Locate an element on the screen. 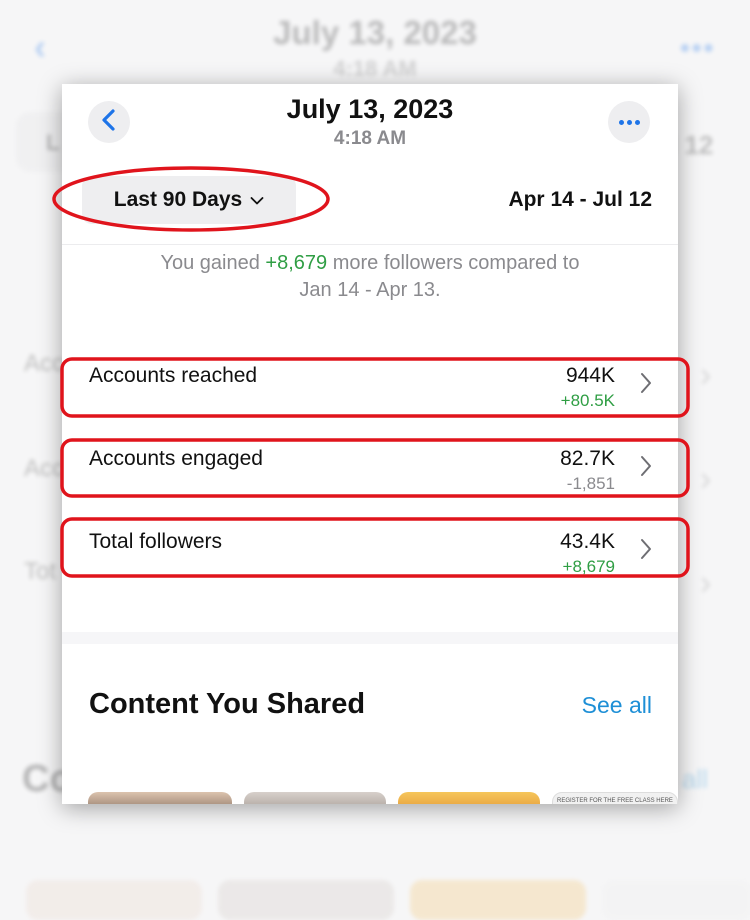 The width and height of the screenshot is (750, 920). ellipsis-icon is located at coordinates (629, 122).